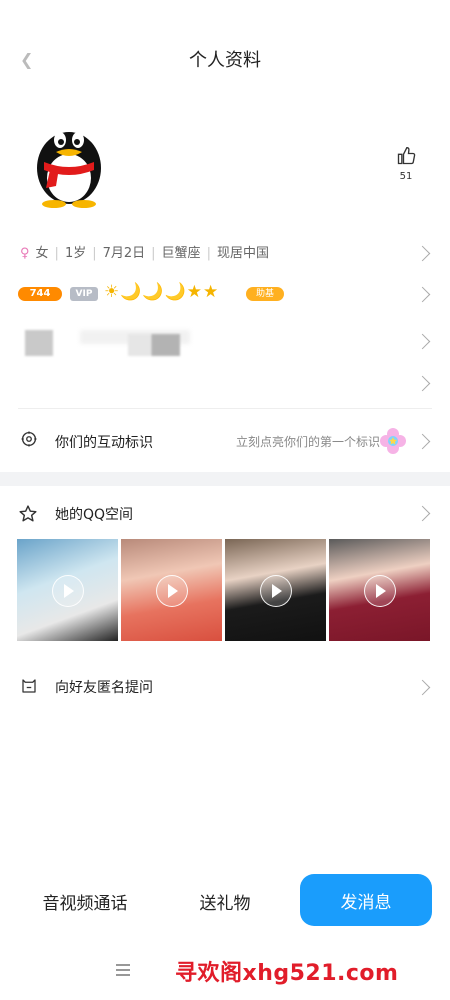 The height and width of the screenshot is (1000, 450). What do you see at coordinates (124, 253) in the screenshot?
I see `birthday-text: 7月2日` at bounding box center [124, 253].